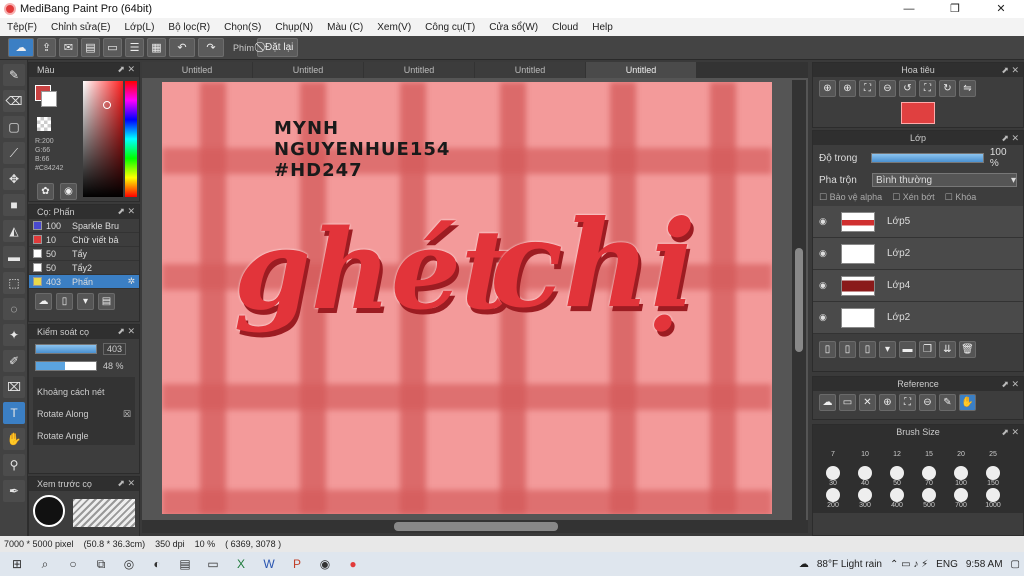 This screenshot has height=576, width=1024. I want to click on brush-size-cell: 15, so click(929, 454).